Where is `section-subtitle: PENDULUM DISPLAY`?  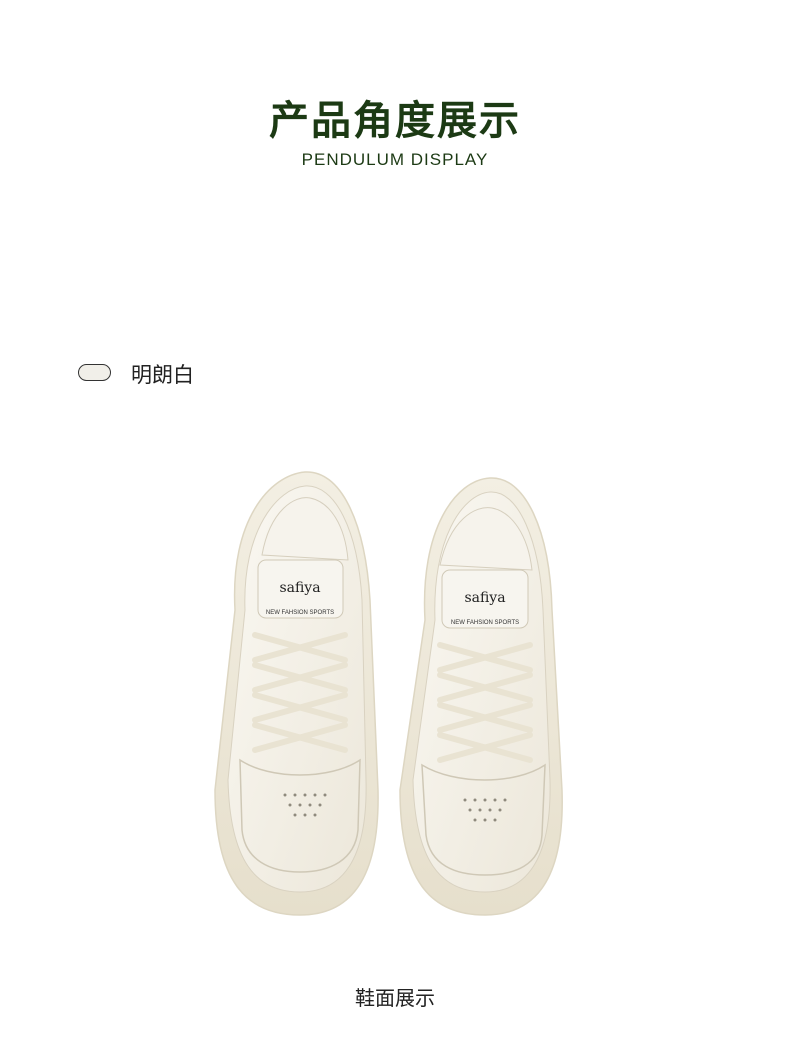 section-subtitle: PENDULUM DISPLAY is located at coordinates (395, 159).